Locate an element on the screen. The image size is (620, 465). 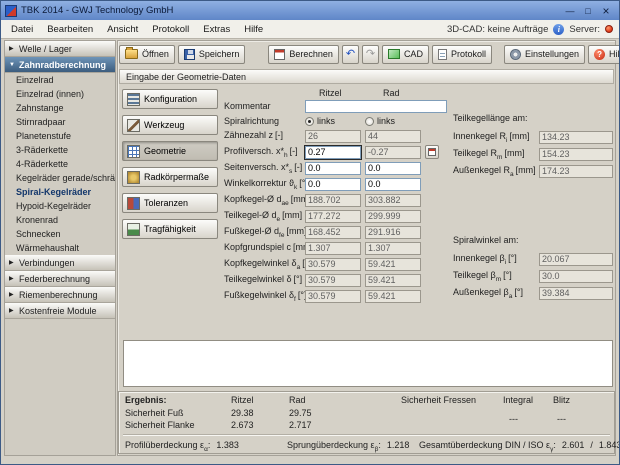
close-button: × is located at coordinates (606, 10).